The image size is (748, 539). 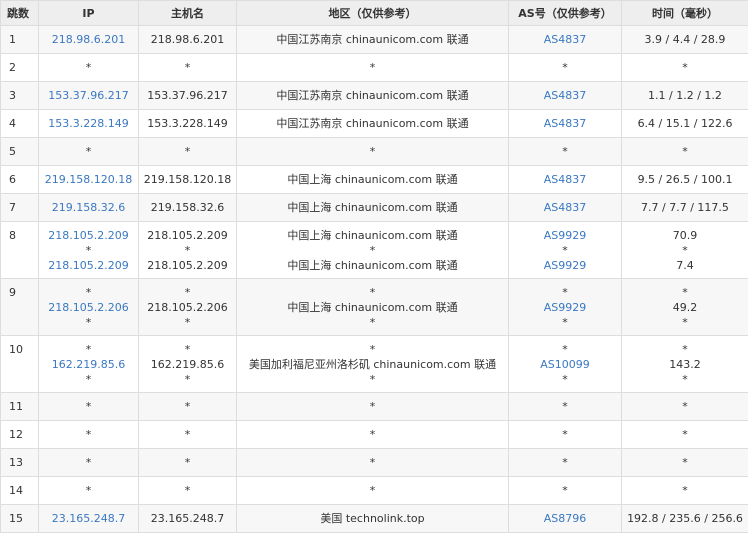 I want to click on as-link: AS10099, so click(x=565, y=364).